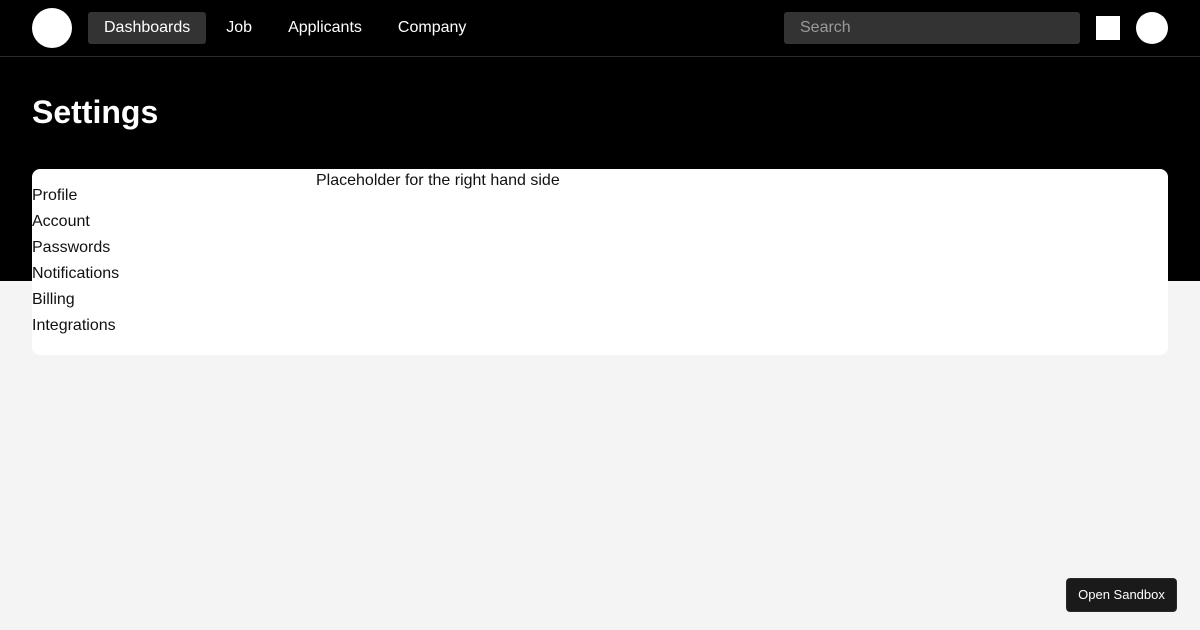  Describe the element at coordinates (1108, 28) in the screenshot. I see `notification-square-icon` at that location.